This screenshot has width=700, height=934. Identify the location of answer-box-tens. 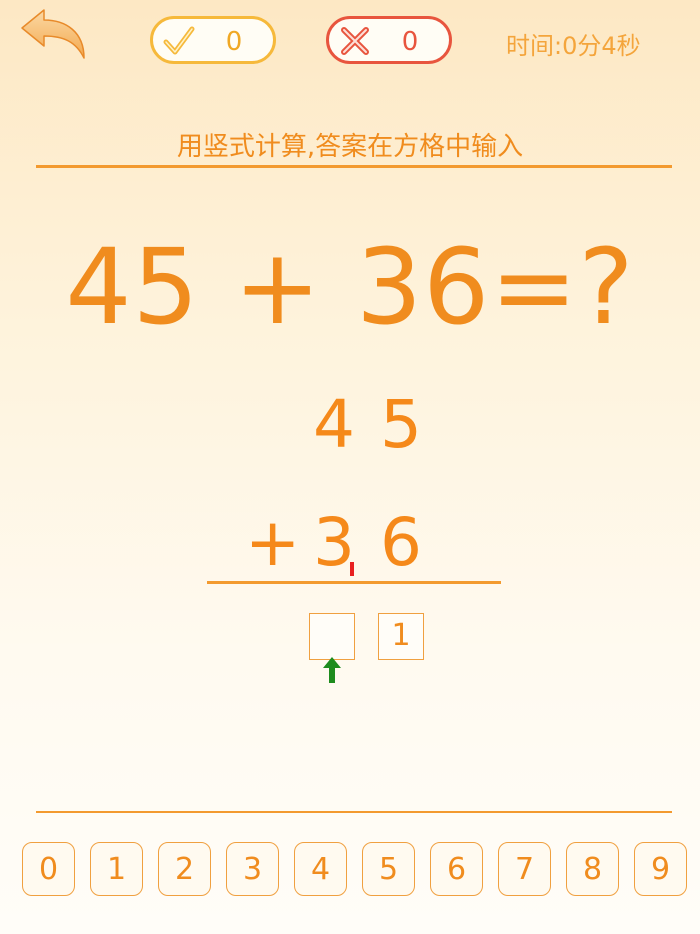
(332, 636).